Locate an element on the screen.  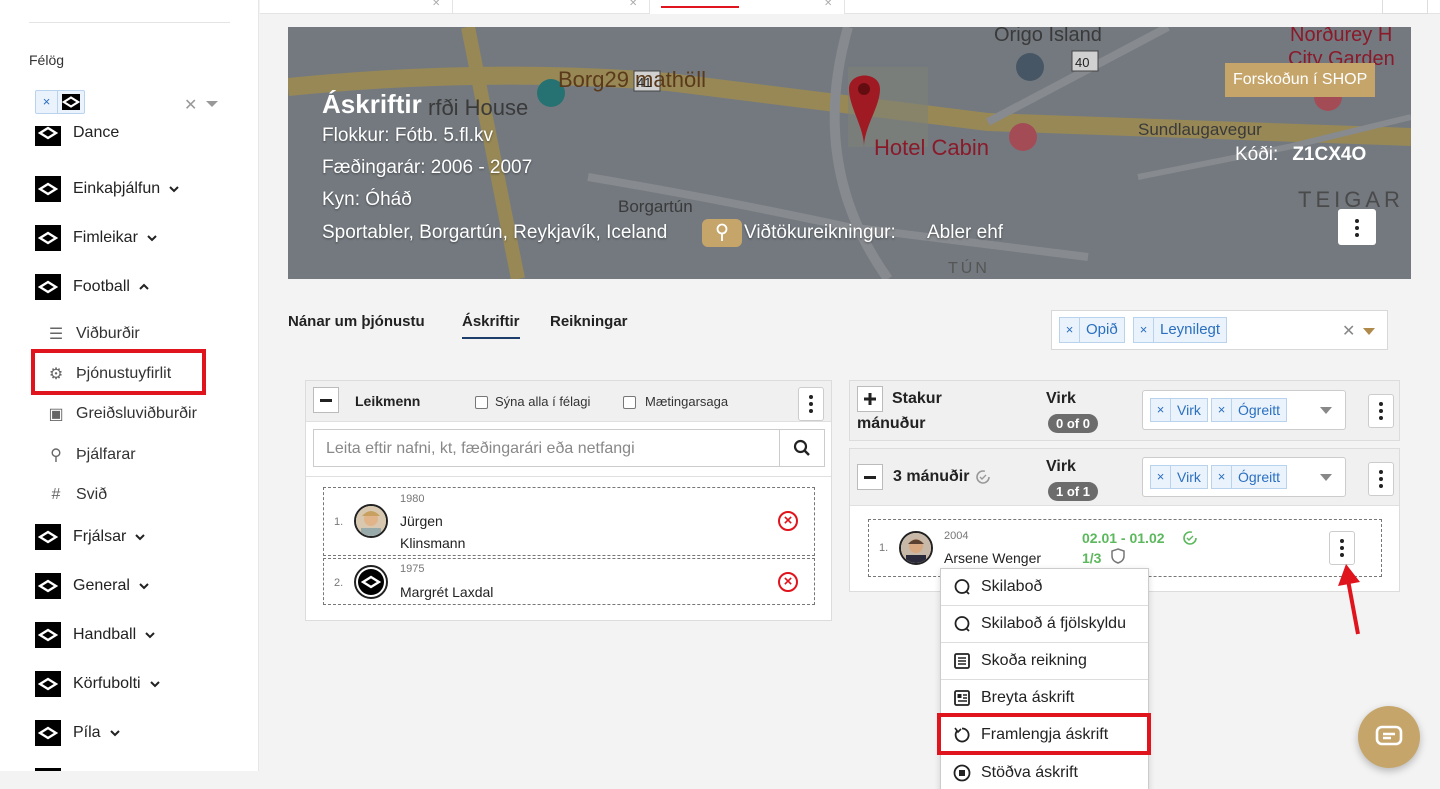
chip-label: Opið is located at coordinates (1102, 329).